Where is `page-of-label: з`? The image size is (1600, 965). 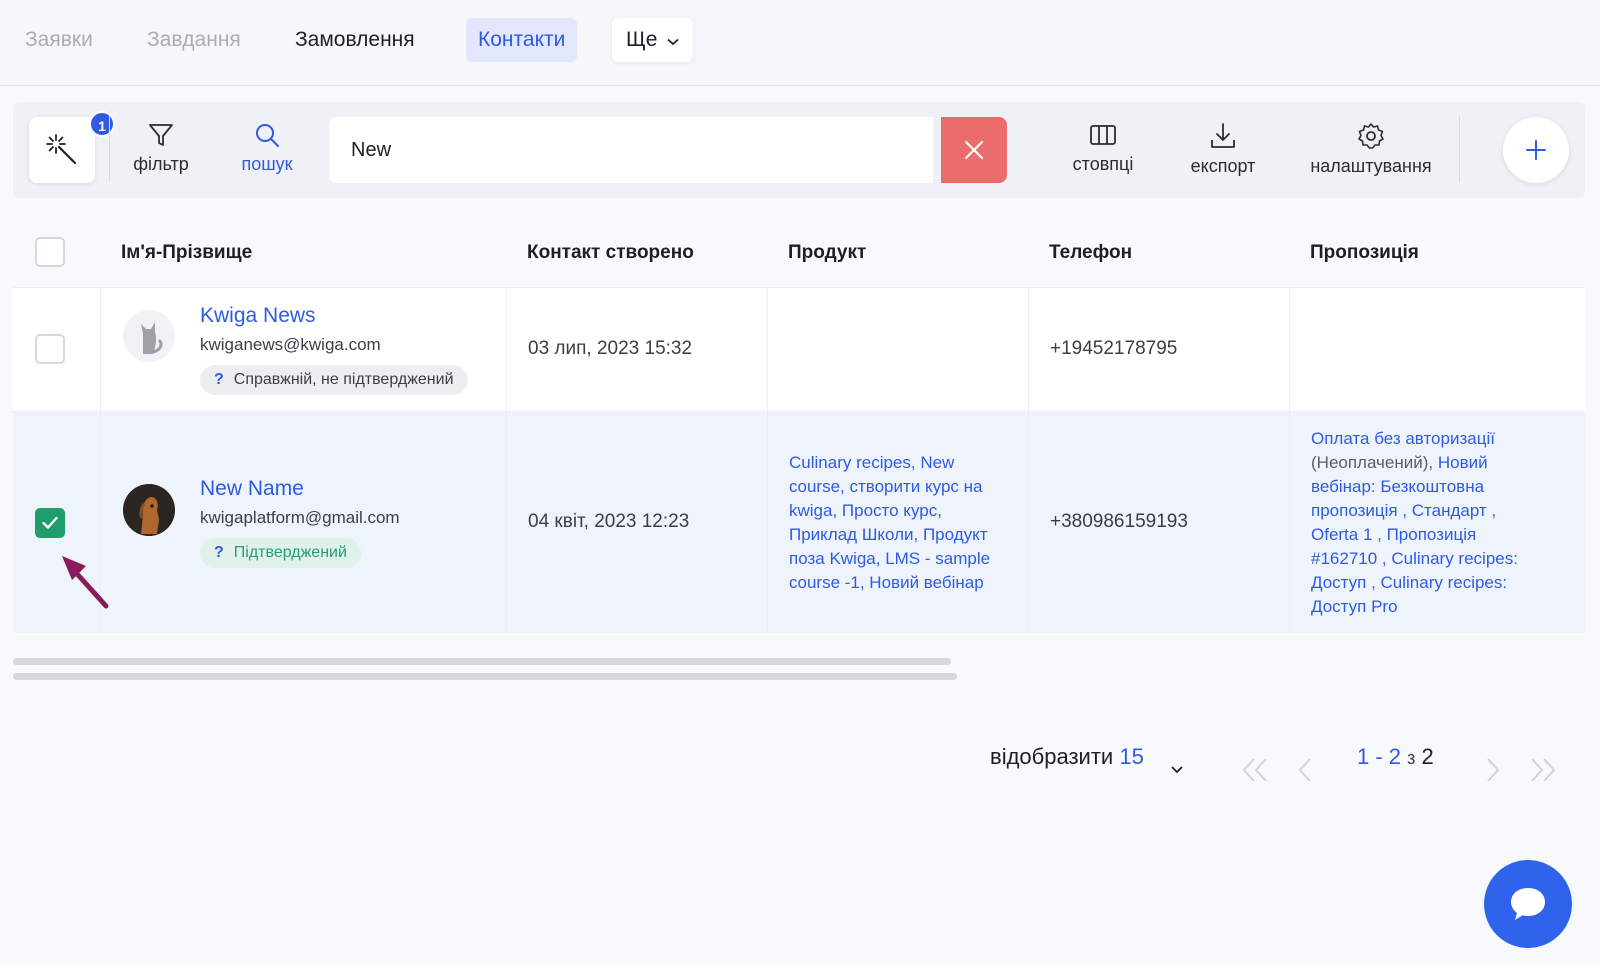
page-of-label: з is located at coordinates (1411, 758).